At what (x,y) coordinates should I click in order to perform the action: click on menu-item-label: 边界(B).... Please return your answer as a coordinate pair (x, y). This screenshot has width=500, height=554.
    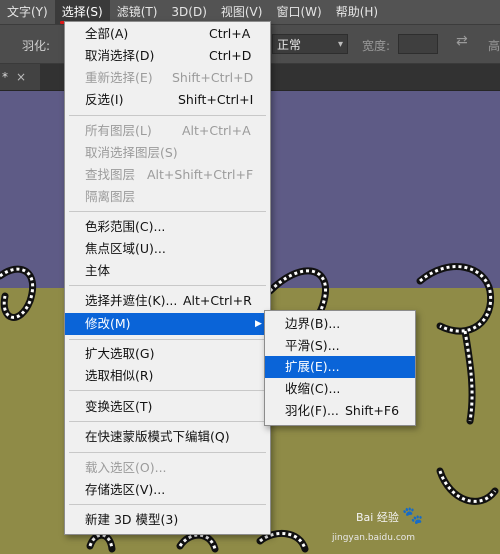
    Looking at the image, I should click on (313, 323).